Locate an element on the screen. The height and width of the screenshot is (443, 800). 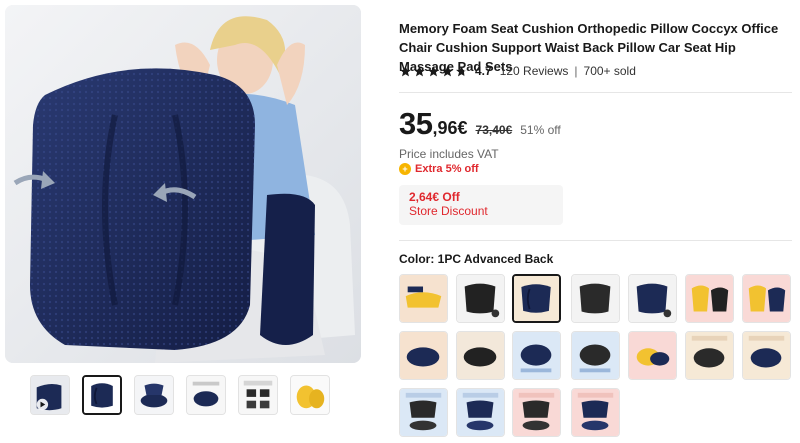
rating-score: 4.7 is located at coordinates (483, 71).